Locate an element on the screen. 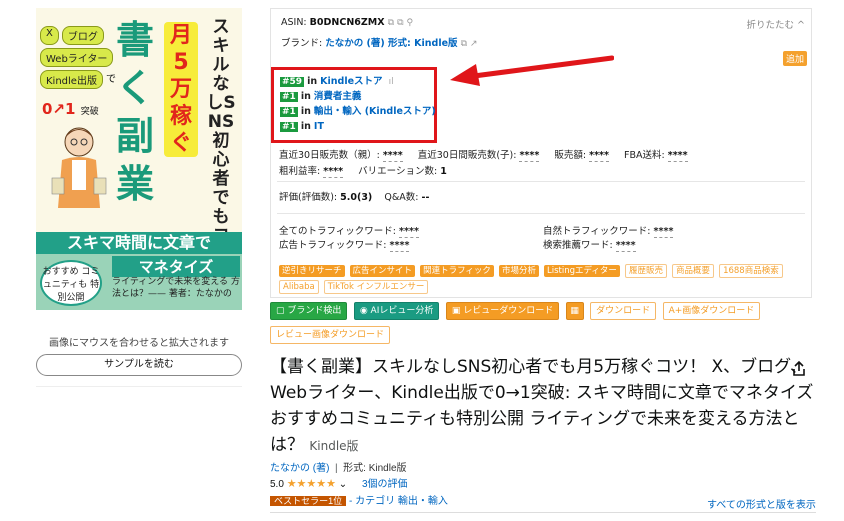 This screenshot has height=521, width=844. rank-category-link: 輸出・輸入 (Kindleストア) is located at coordinates (375, 111).